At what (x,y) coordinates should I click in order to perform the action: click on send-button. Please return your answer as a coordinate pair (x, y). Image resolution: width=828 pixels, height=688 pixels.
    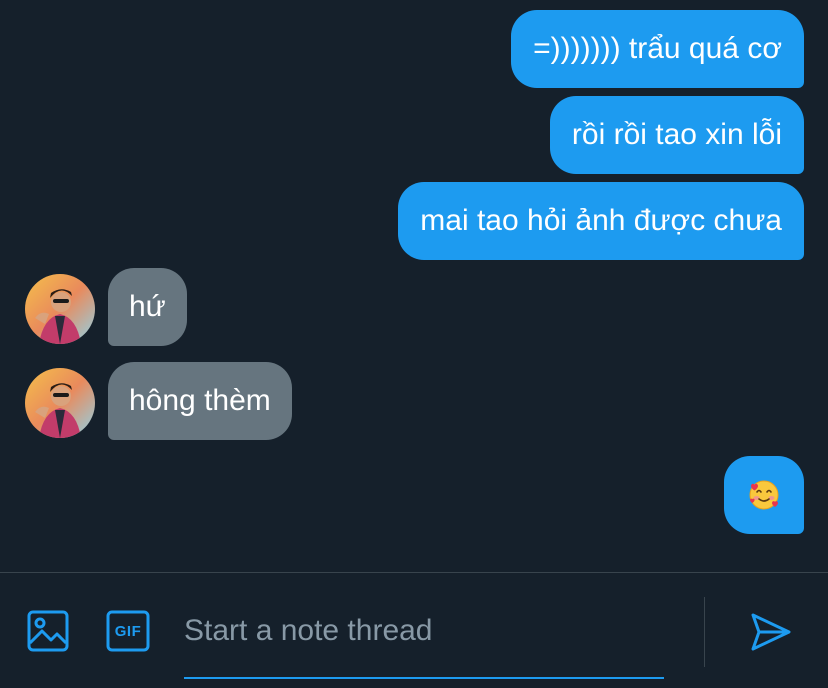
    Looking at the image, I should click on (771, 632).